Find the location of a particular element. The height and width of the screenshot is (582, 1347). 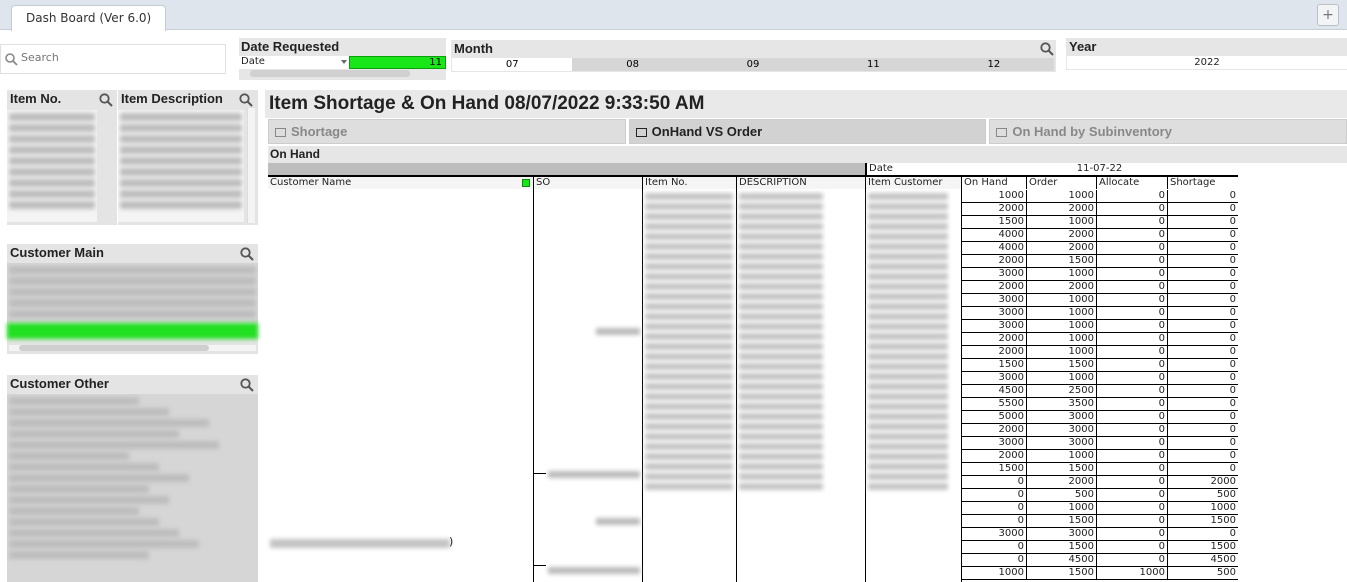

table-row: 0 4500 0 4500 is located at coordinates (1099, 560).